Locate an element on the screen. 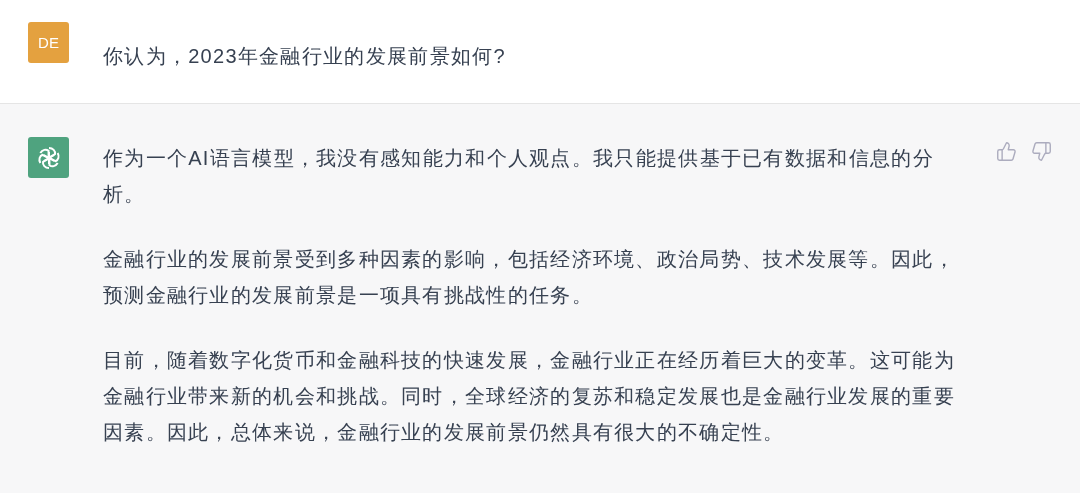  answer-paragraph: 金融行业的发展前景受到多种因素的影响，包括经济环境、政治局势、技术发展等。因此， 预测金融行业的发展前景是一项具有挑战性的任务。 is located at coordinates (529, 277).